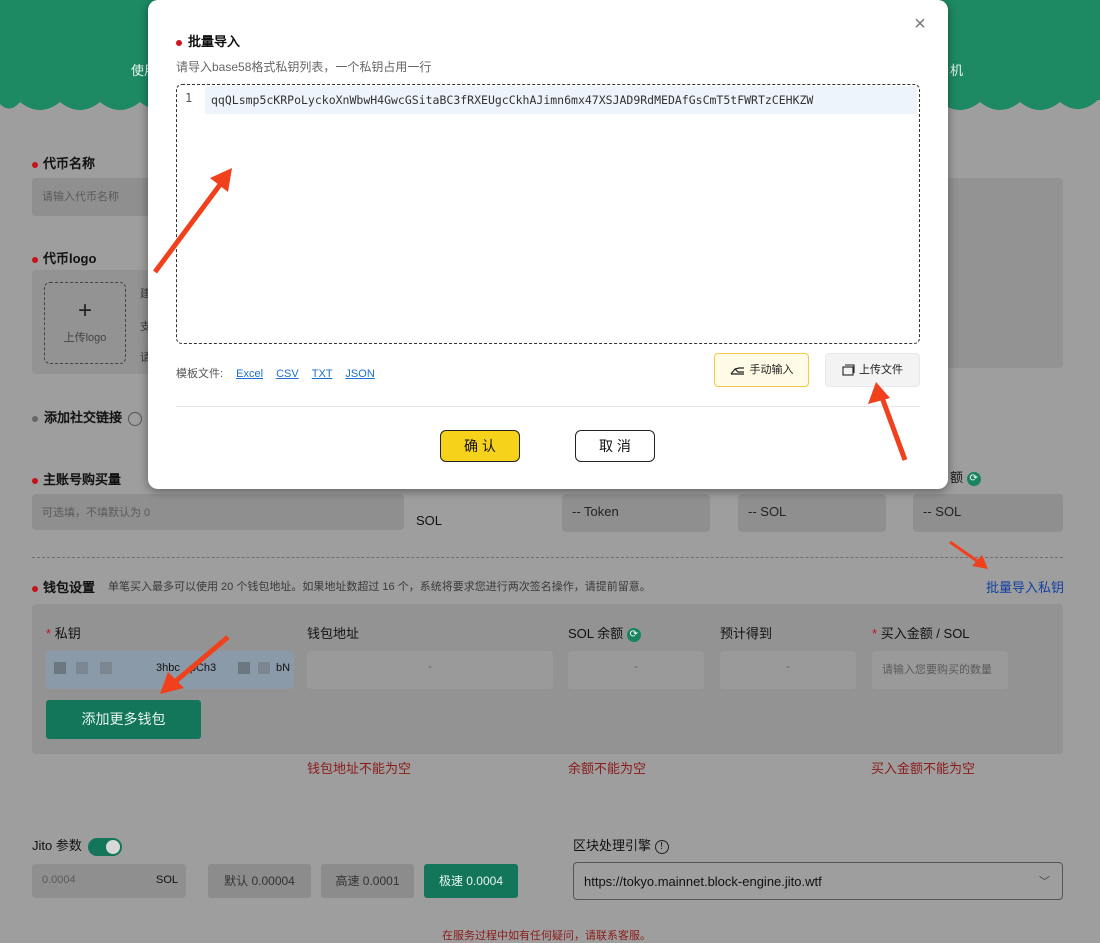 The image size is (1100, 943). What do you see at coordinates (64, 257) in the screenshot?
I see `token-logo-label: 代币logo` at bounding box center [64, 257].